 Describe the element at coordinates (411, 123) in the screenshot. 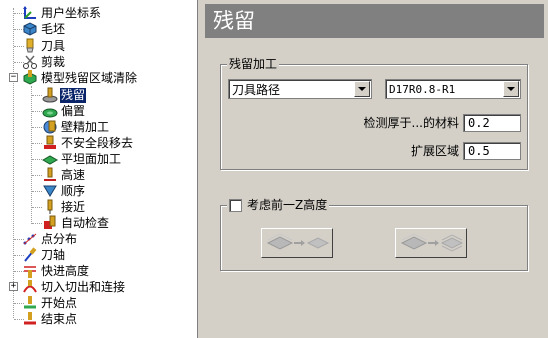

I see `thicker-than-label: 检测厚于...的材料` at that location.